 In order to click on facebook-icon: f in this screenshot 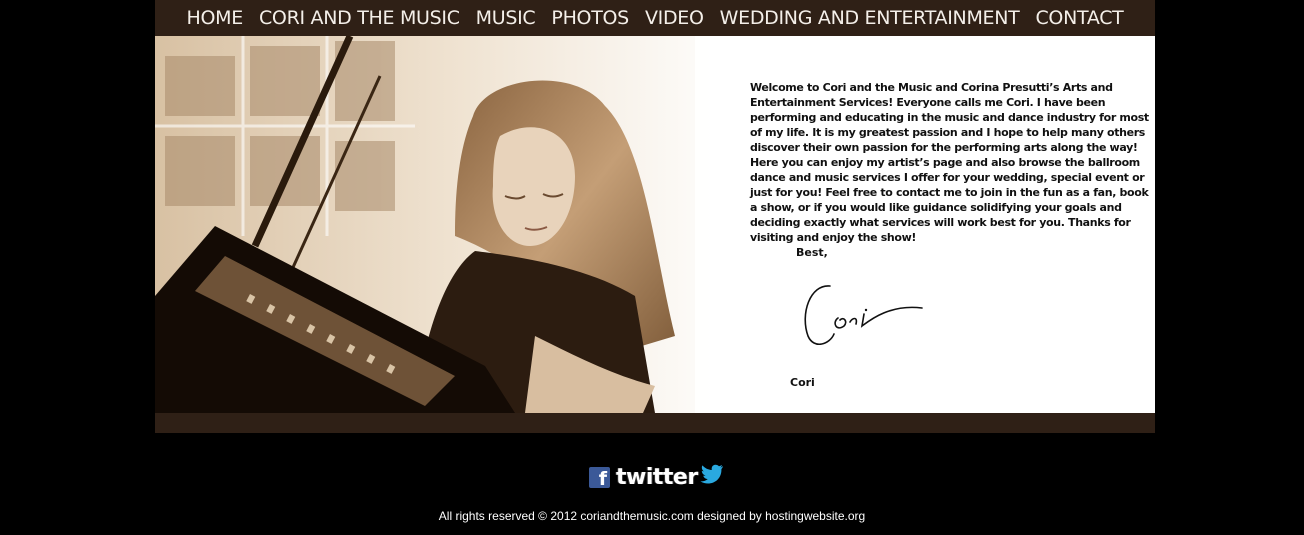, I will do `click(599, 478)`.